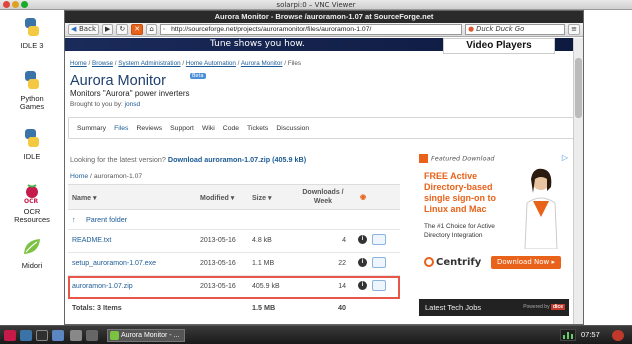  I want to click on download-now-button: Download Now ▸, so click(526, 262).